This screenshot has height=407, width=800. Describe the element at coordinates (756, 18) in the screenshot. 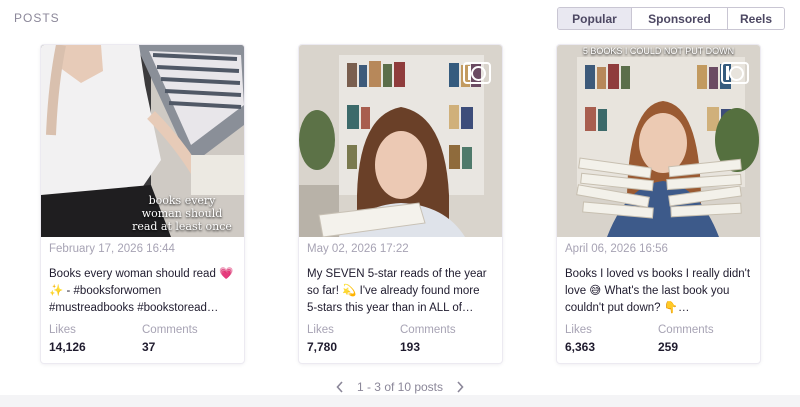

I see `tab-reels: Reels` at that location.